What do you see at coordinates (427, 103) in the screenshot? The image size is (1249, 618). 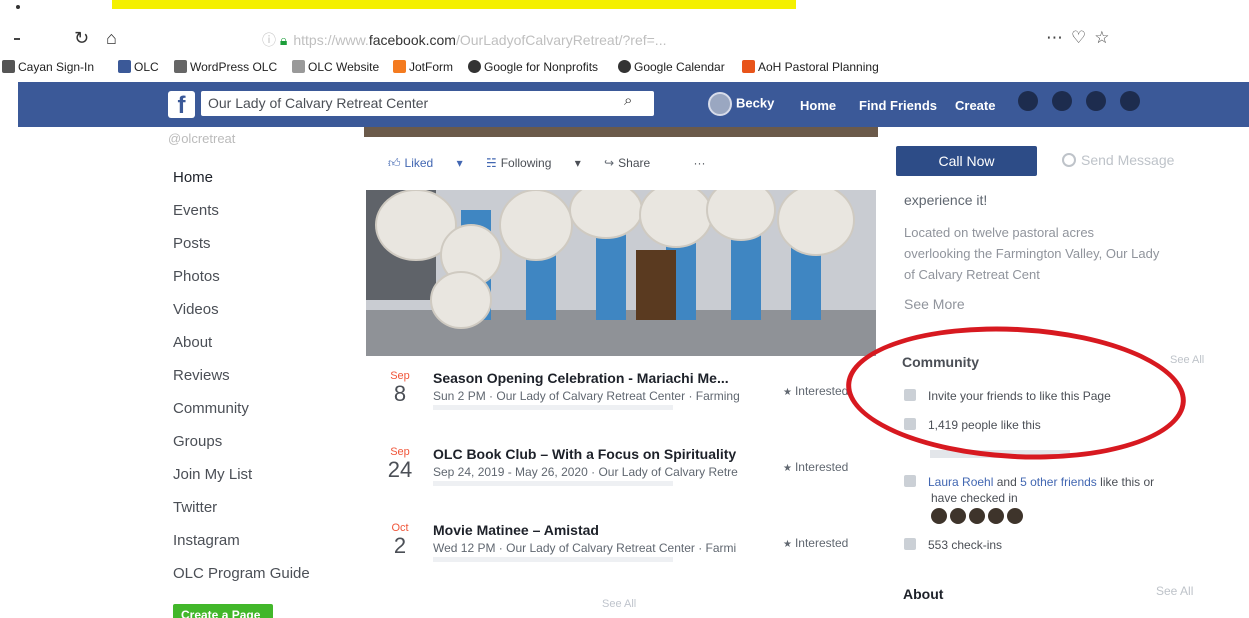 I see `search-input: Our Lady of Calvary Retreat Center` at bounding box center [427, 103].